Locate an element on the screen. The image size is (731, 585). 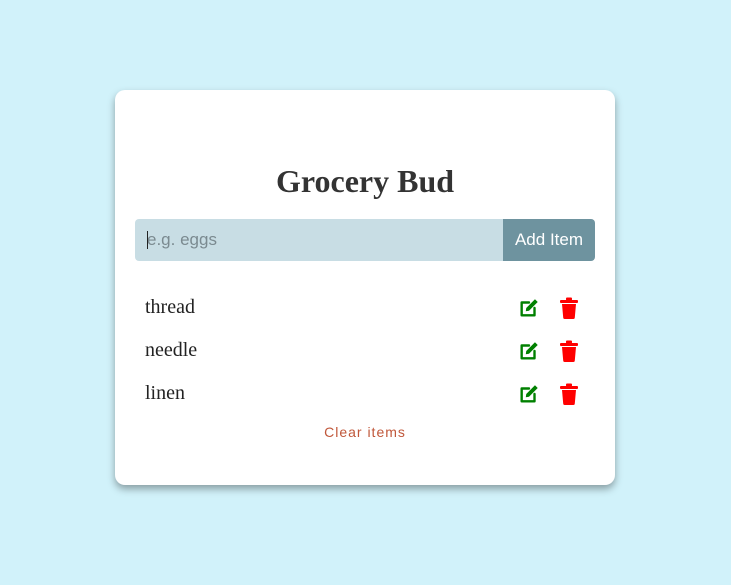
text-caret is located at coordinates (147, 240).